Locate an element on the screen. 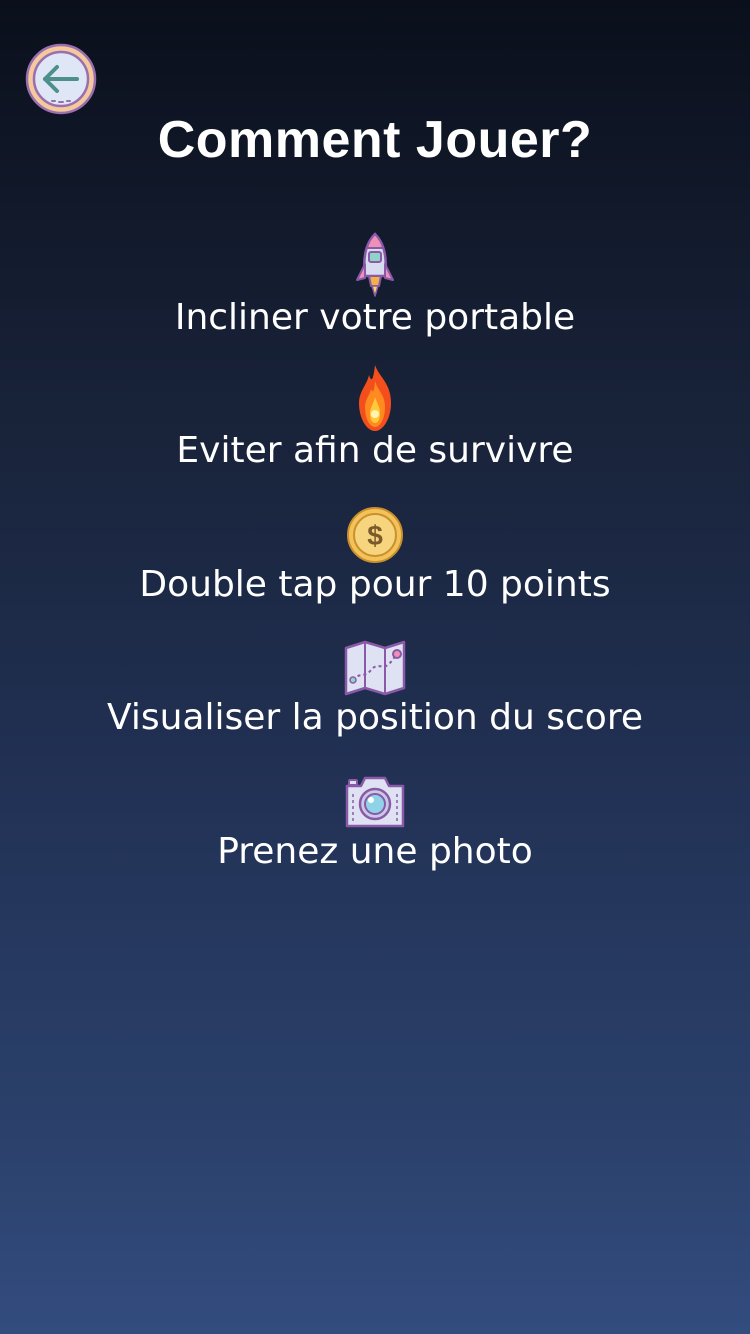 The height and width of the screenshot is (1334, 750). step-label: Eviter afin de survivre is located at coordinates (375, 450).